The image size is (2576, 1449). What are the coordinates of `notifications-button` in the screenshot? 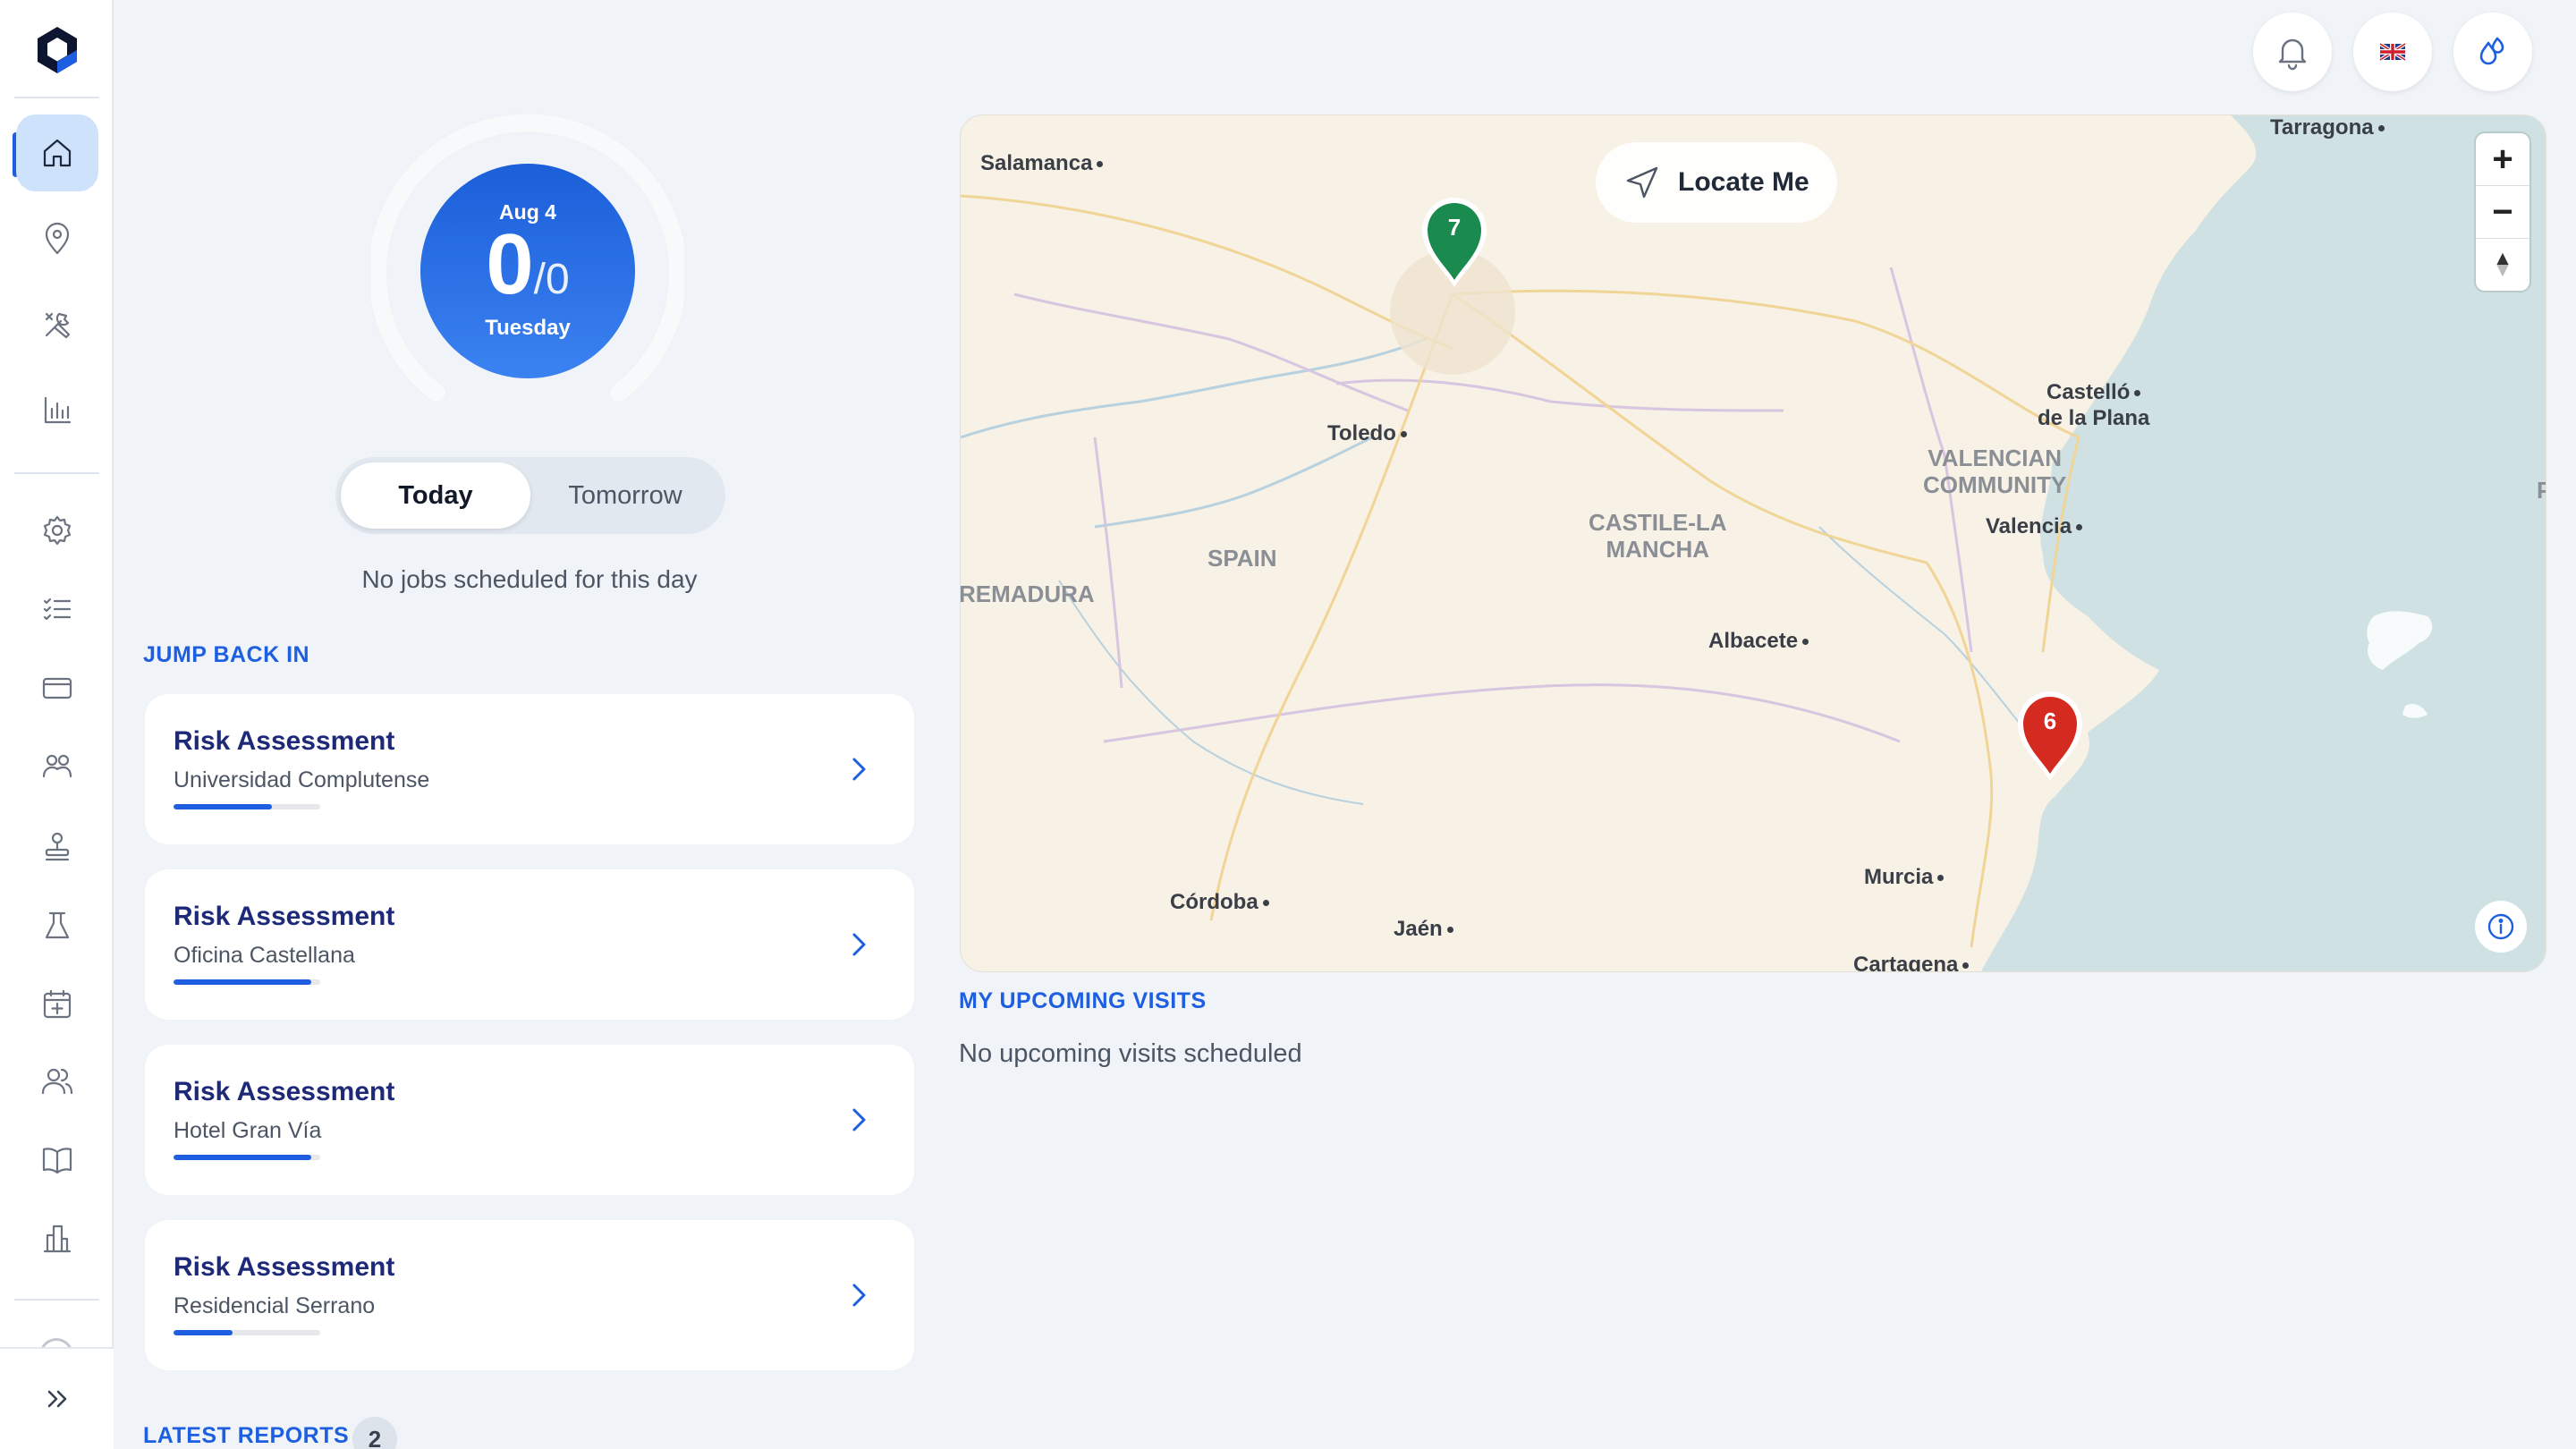 It's located at (2292, 52).